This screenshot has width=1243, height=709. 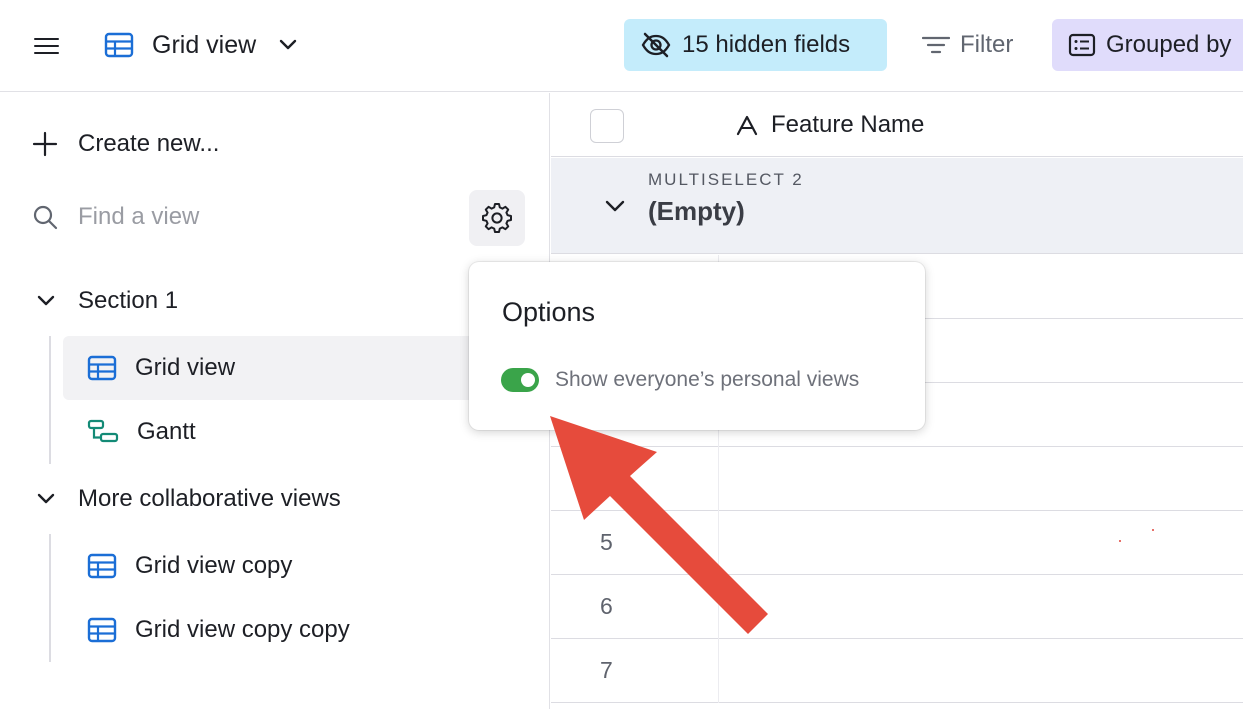 I want to click on sidebar-item-label: Gantt, so click(x=166, y=431).